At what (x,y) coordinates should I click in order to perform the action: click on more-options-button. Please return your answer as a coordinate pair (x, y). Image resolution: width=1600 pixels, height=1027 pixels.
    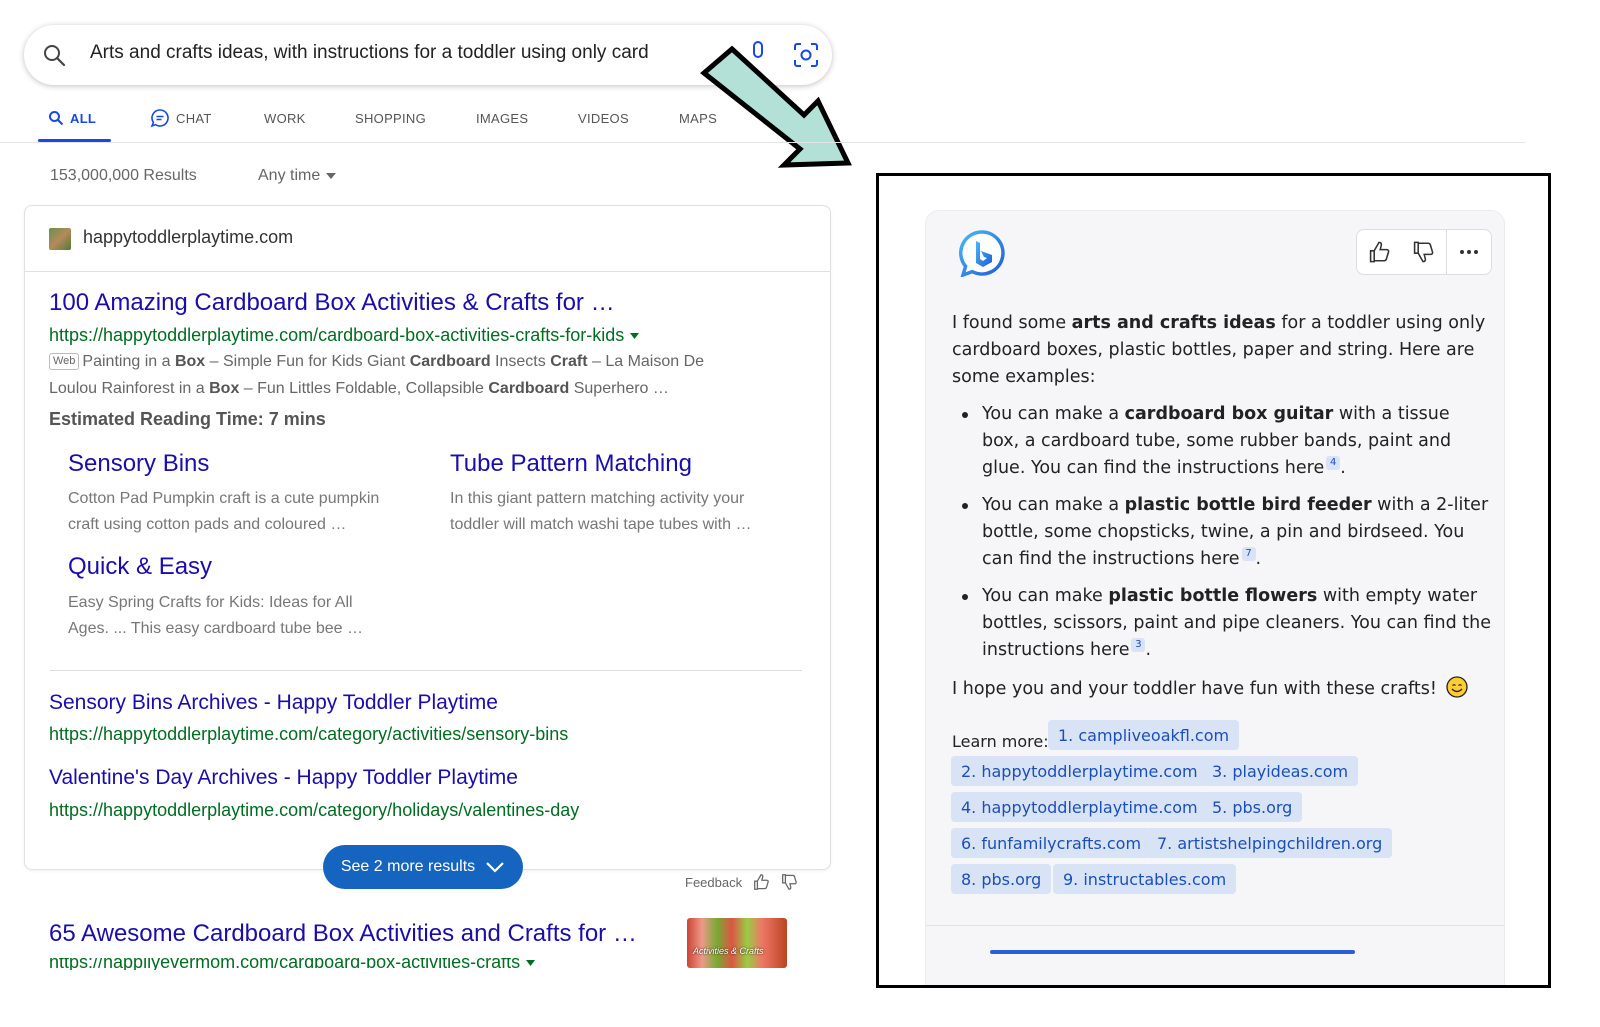
    Looking at the image, I should click on (1469, 252).